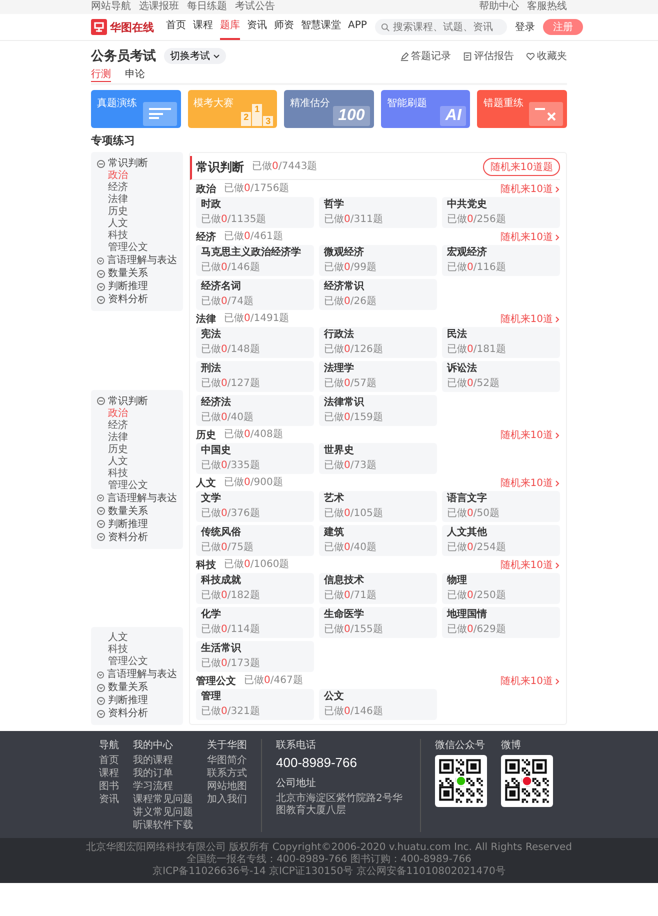 The height and width of the screenshot is (916, 658). Describe the element at coordinates (501, 622) in the screenshot. I see `topic-card: 地理国情 已做0/629题` at that location.